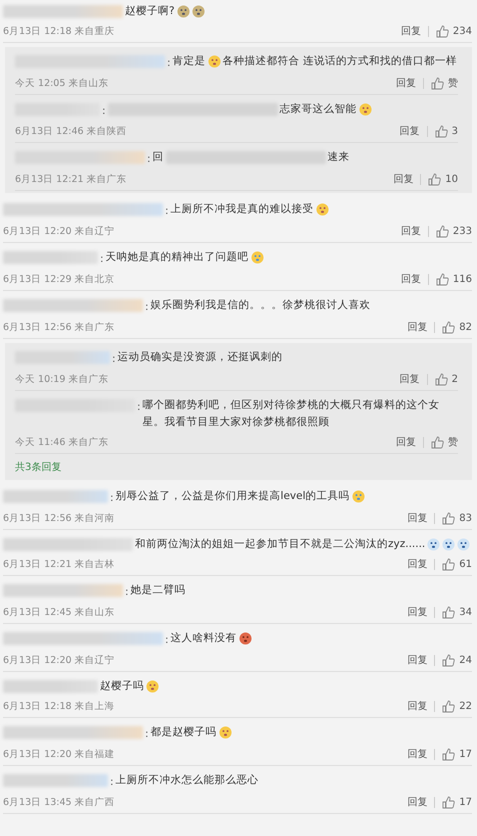 This screenshot has width=477, height=836. Describe the element at coordinates (291, 414) in the screenshot. I see `comment-text: 哪个圈都势利吧，但区别对待徐梦桃的大概只有爆料的这个女星。我看节目里大家对徐梦桃都很照顾` at that location.